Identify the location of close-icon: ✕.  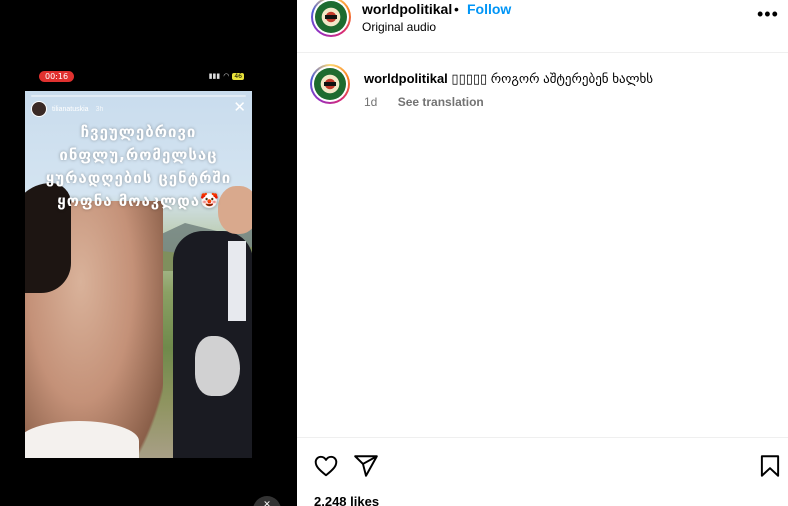
(239, 107).